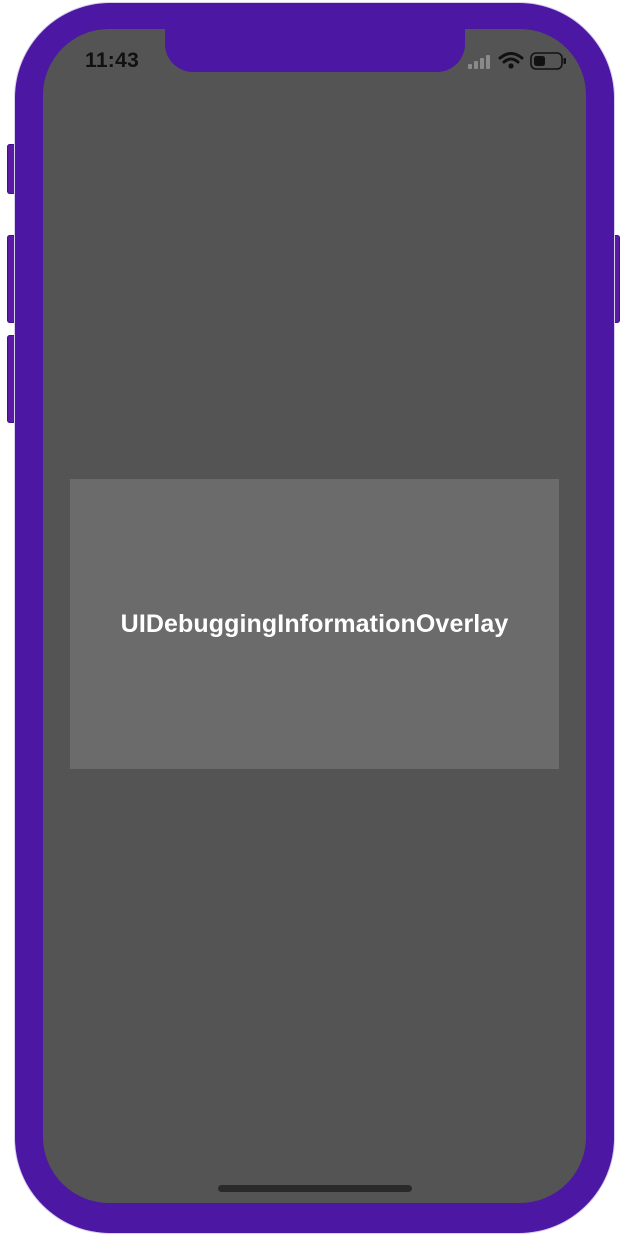  I want to click on cellular-signal-icon, so click(479, 62).